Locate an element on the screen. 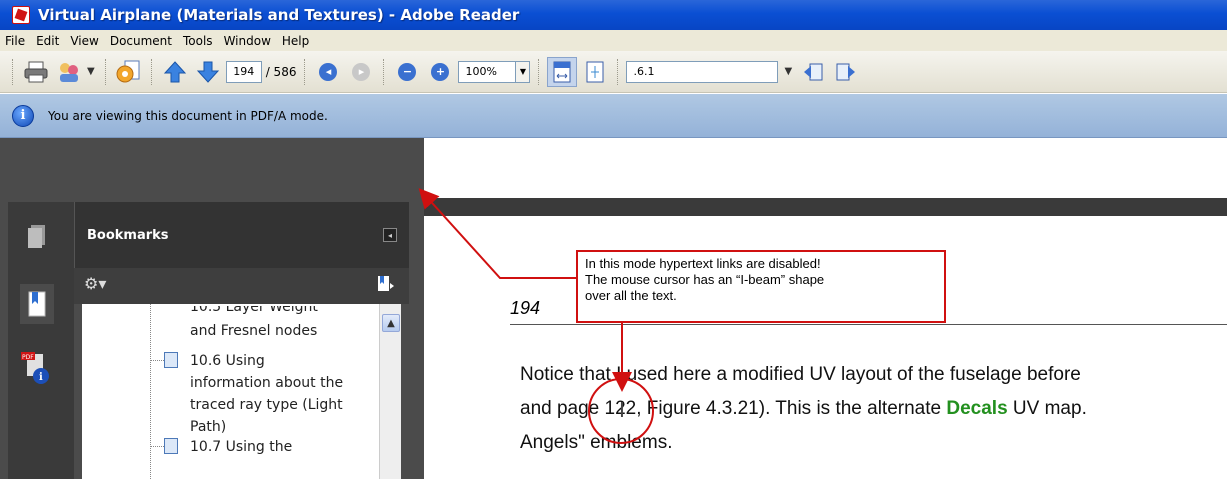 This screenshot has height=479, width=1227. fit-width-icon is located at coordinates (562, 71).